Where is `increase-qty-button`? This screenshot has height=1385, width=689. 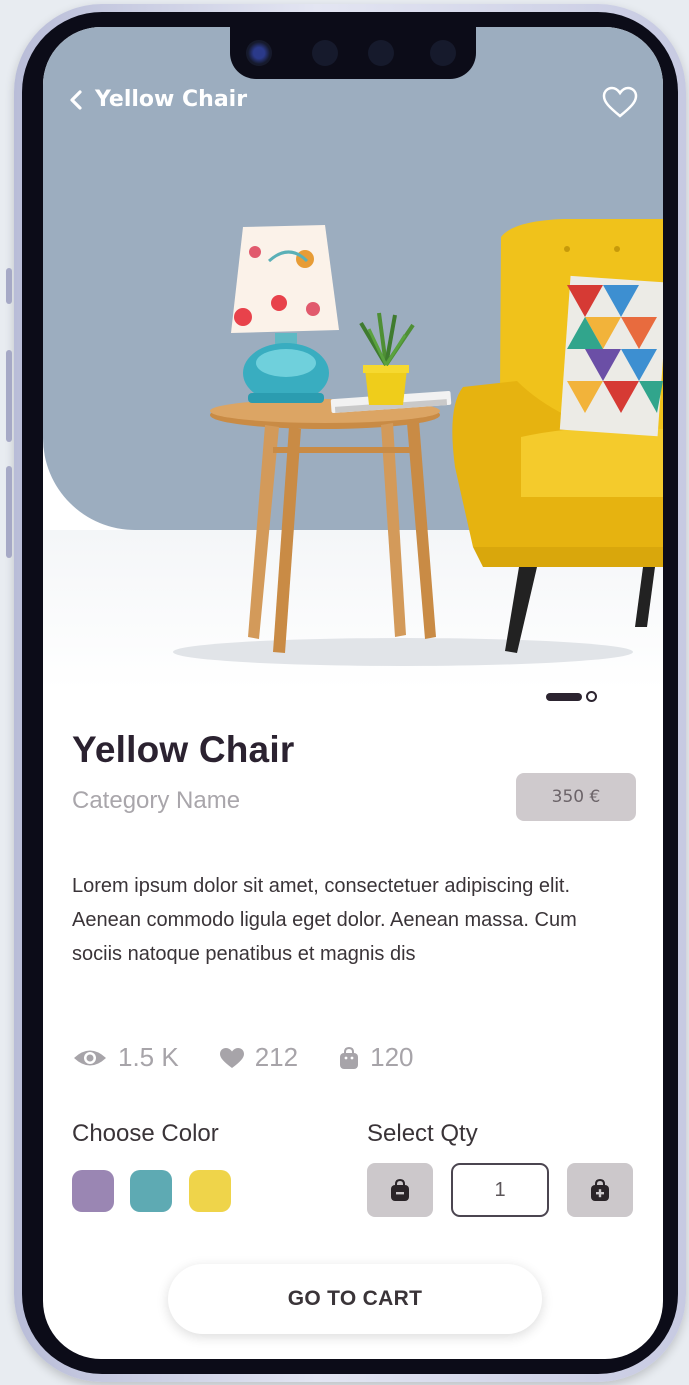 increase-qty-button is located at coordinates (600, 1190).